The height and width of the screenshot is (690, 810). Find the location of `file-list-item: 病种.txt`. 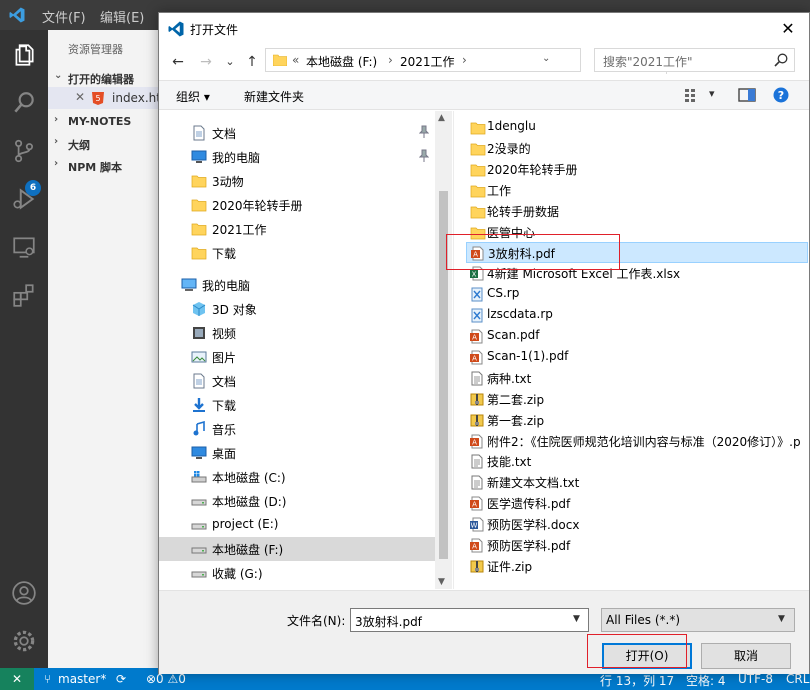

file-list-item: 病种.txt is located at coordinates (637, 378).